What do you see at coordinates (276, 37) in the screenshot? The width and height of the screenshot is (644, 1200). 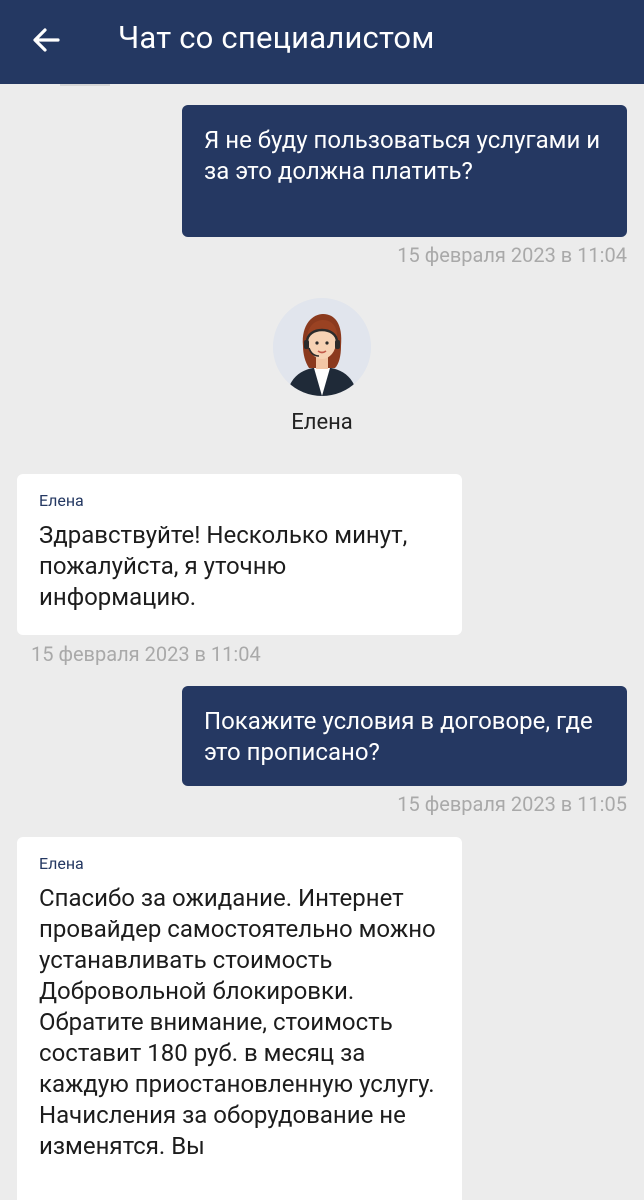 I see `page-title: Чат со специалистом` at bounding box center [276, 37].